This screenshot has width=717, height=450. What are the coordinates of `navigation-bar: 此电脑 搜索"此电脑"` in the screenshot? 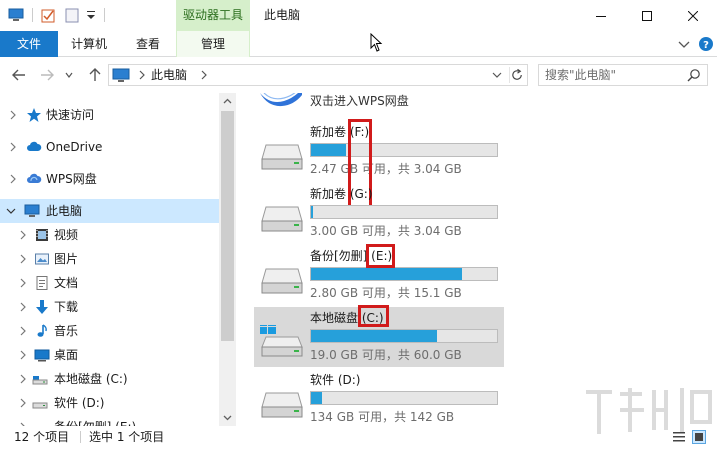 It's located at (358, 75).